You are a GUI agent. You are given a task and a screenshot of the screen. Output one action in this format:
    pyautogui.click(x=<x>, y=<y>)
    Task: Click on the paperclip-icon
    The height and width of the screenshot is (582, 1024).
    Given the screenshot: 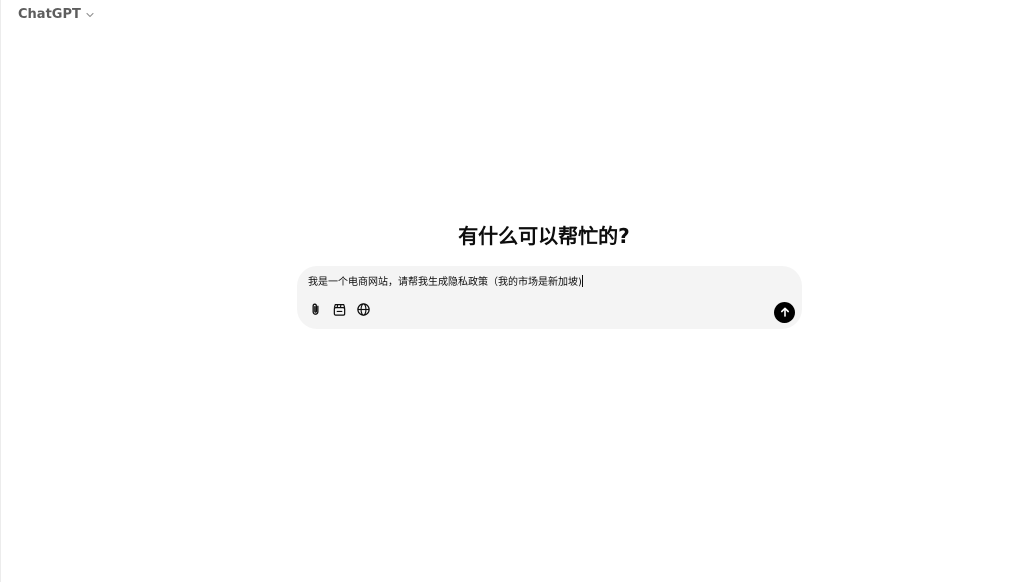 What is the action you would take?
    pyautogui.click(x=315, y=311)
    